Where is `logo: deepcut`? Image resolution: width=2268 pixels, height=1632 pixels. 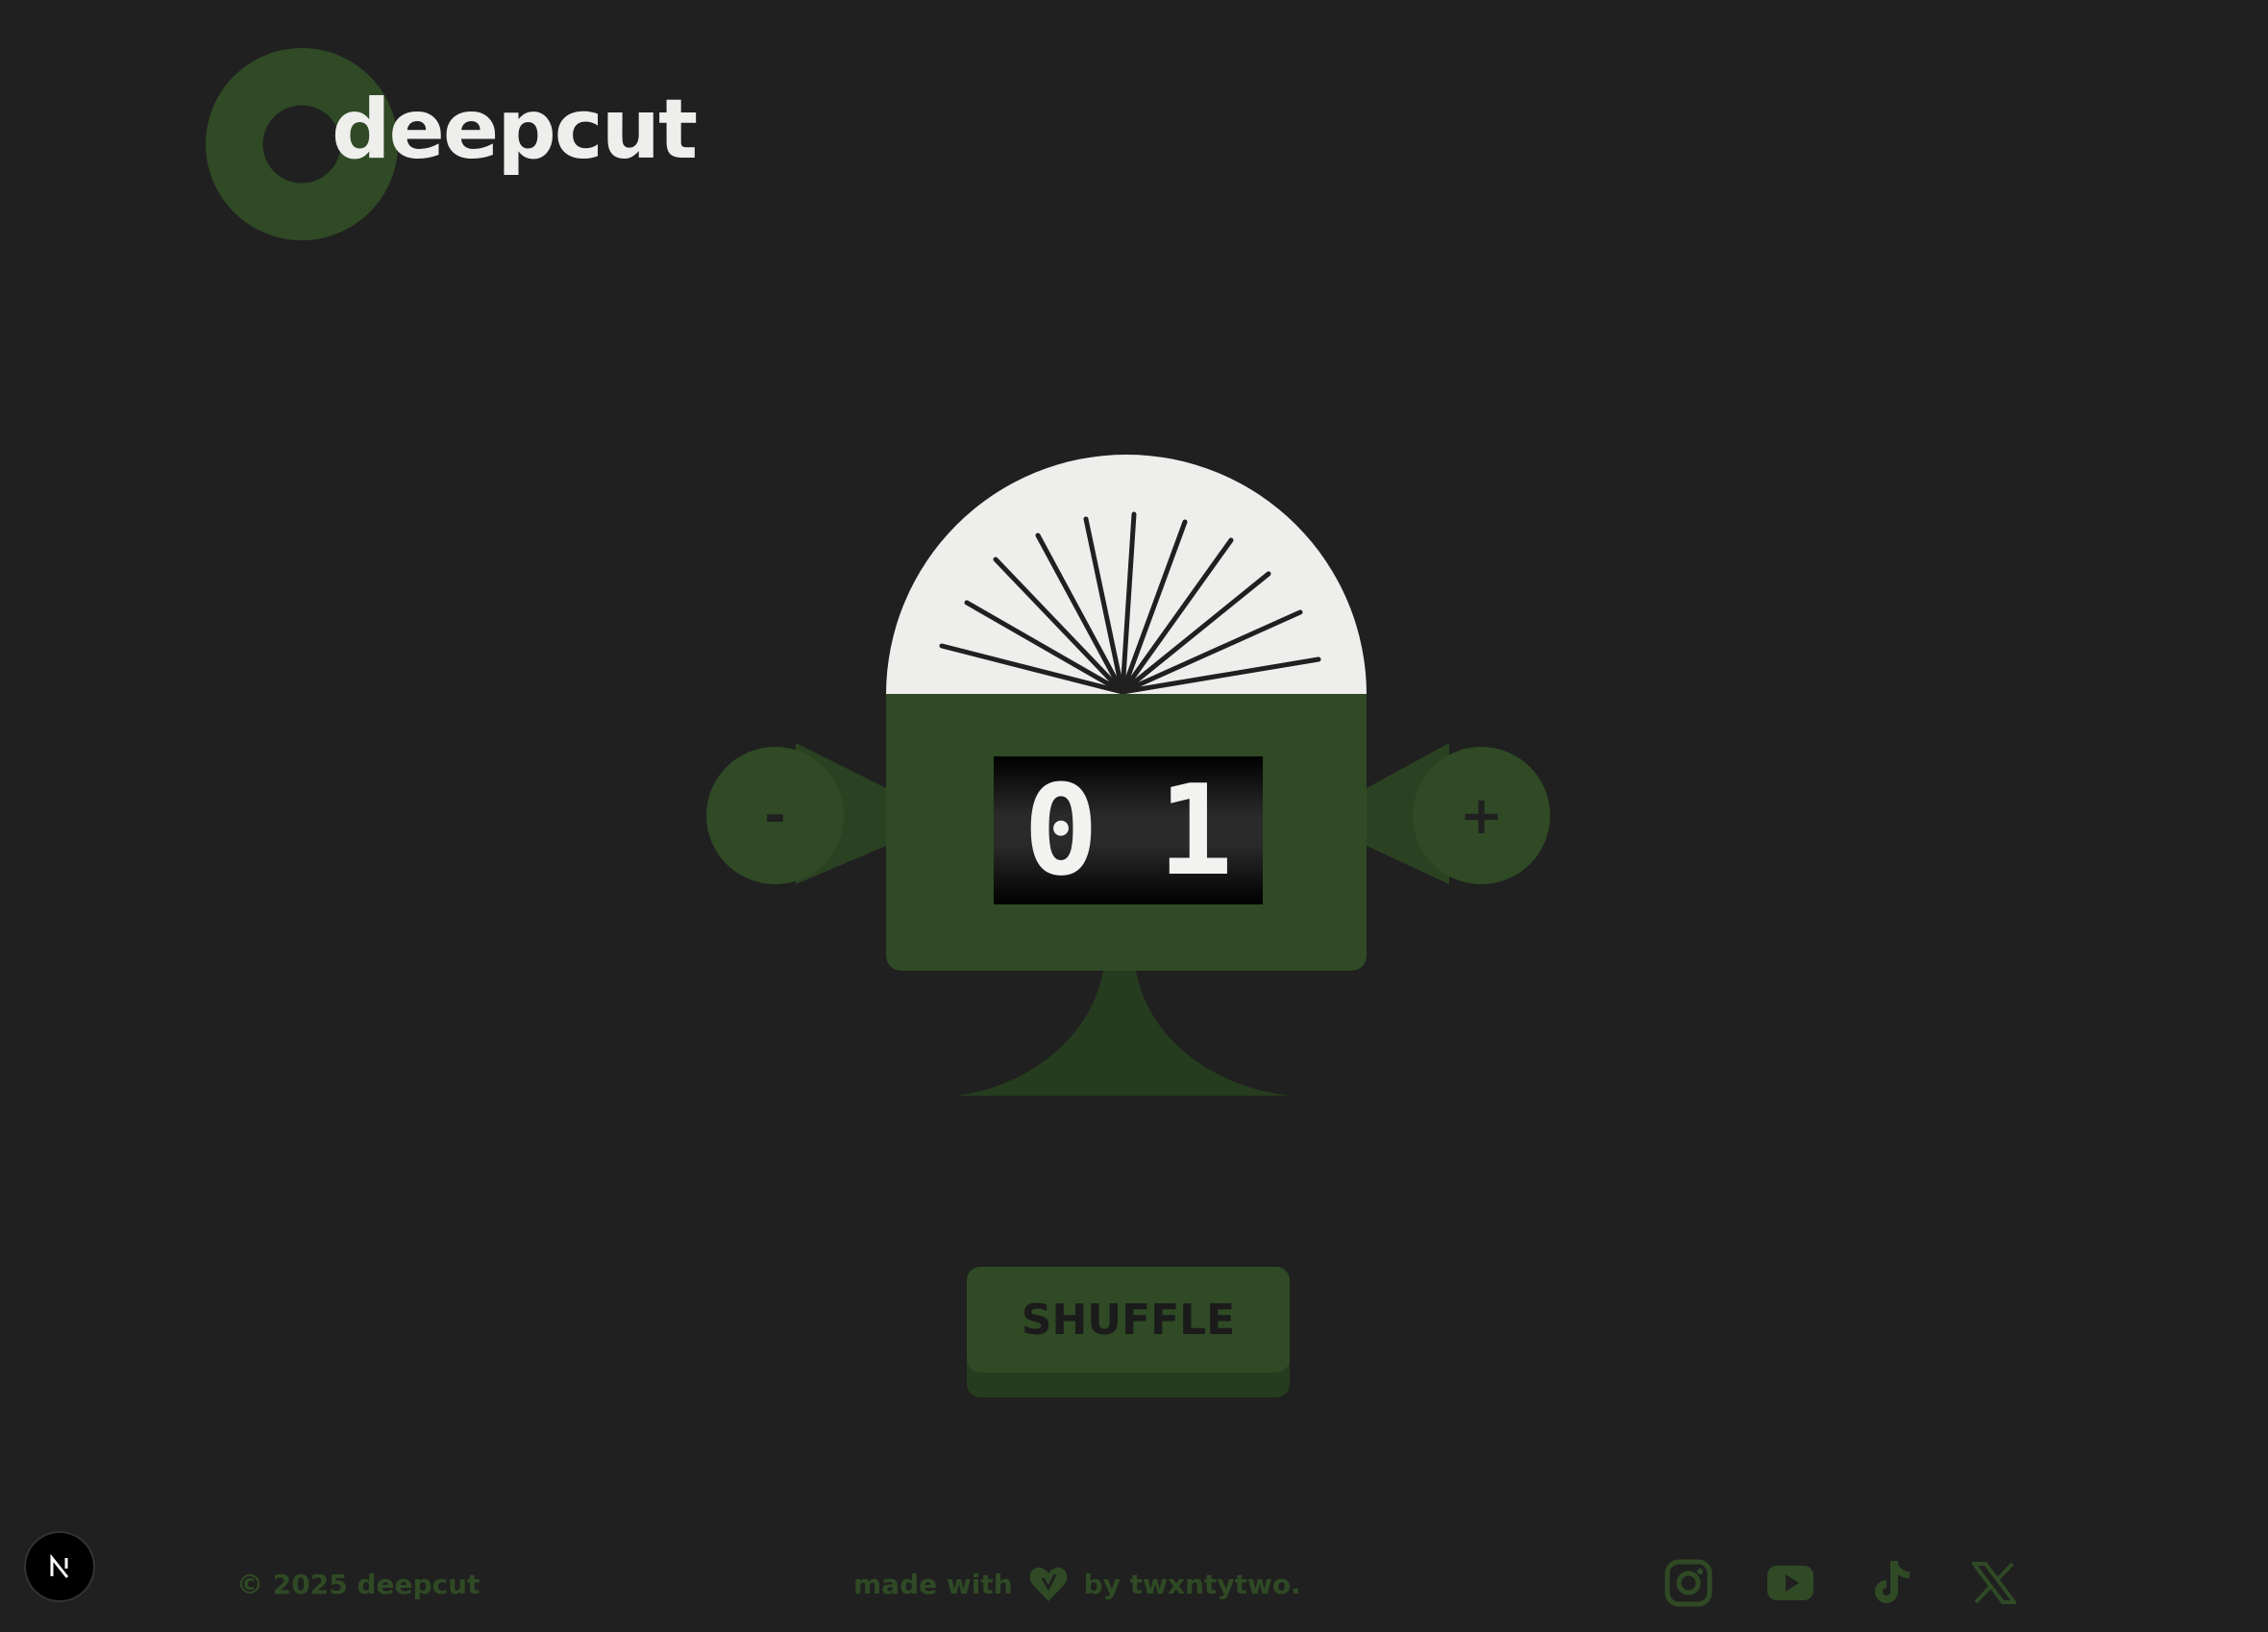 logo: deepcut is located at coordinates (455, 144).